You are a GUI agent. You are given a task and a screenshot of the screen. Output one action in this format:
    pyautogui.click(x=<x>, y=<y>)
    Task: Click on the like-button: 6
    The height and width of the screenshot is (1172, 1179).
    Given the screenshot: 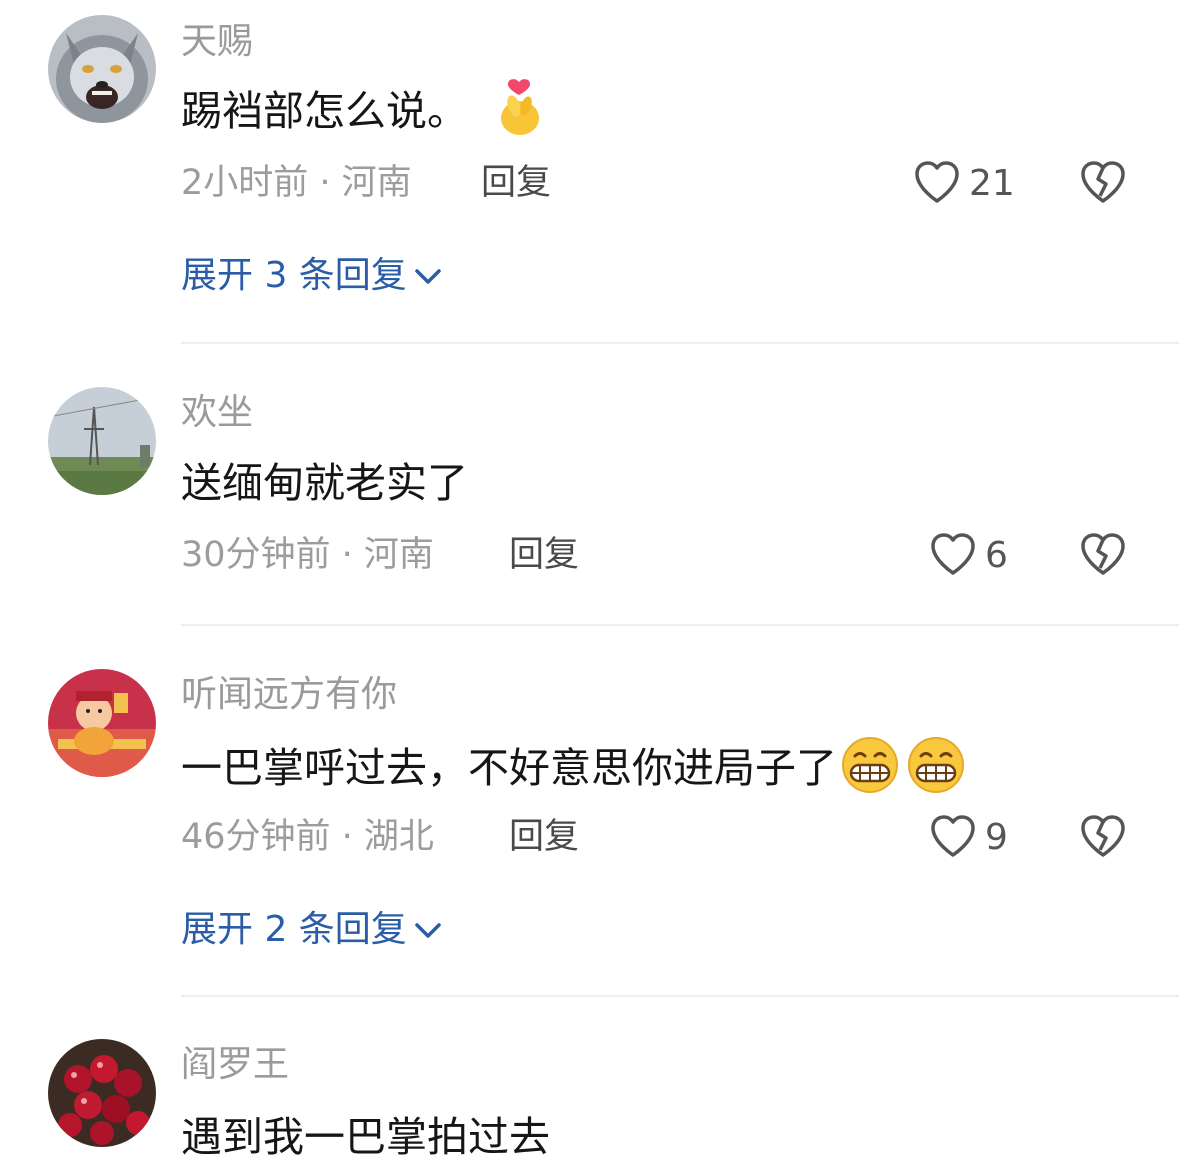 What is the action you would take?
    pyautogui.click(x=968, y=556)
    